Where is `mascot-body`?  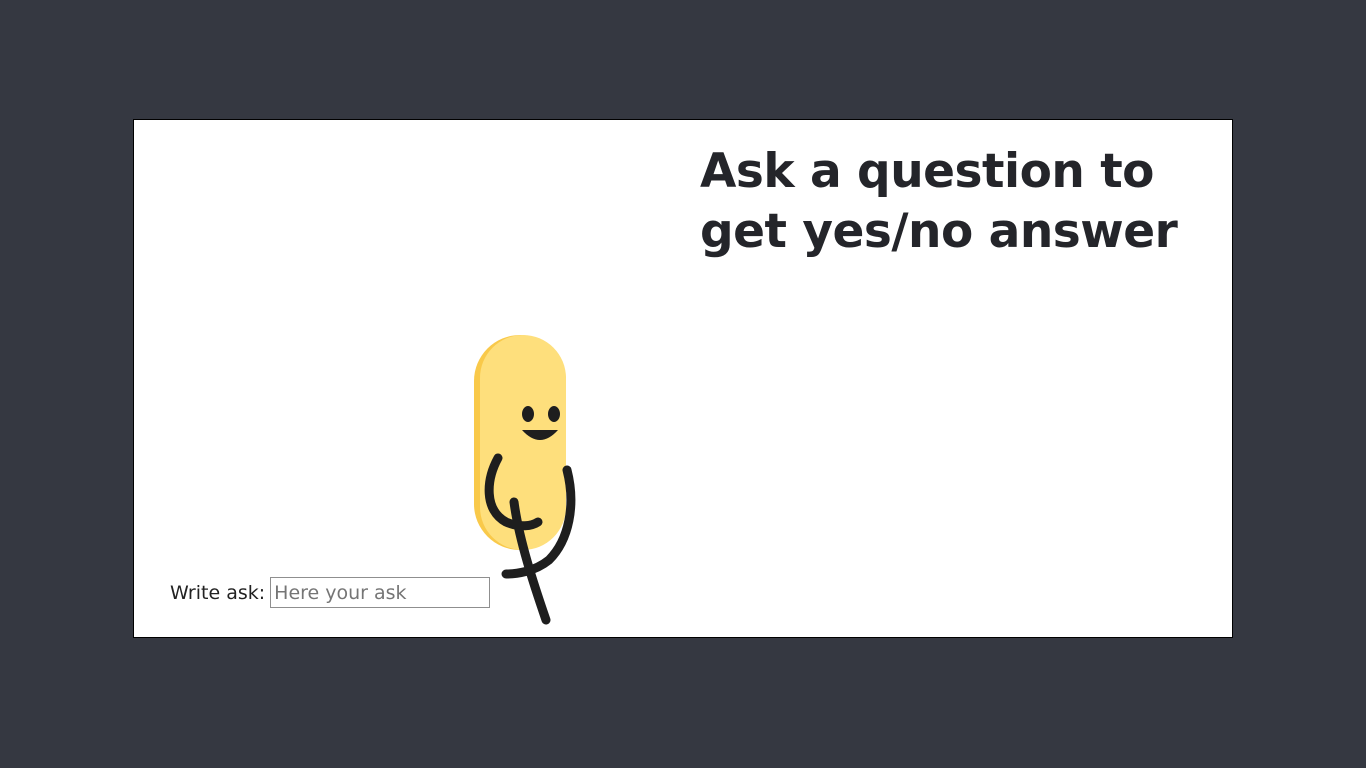 mascot-body is located at coordinates (523, 442).